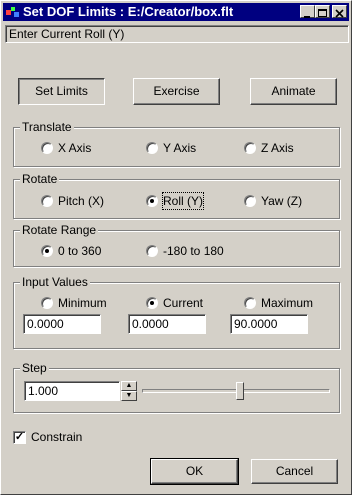 The width and height of the screenshot is (354, 497). I want to click on rotate-group: Rotate Pitch (X) Roll (Y) Yaw (Z), so click(176, 195).